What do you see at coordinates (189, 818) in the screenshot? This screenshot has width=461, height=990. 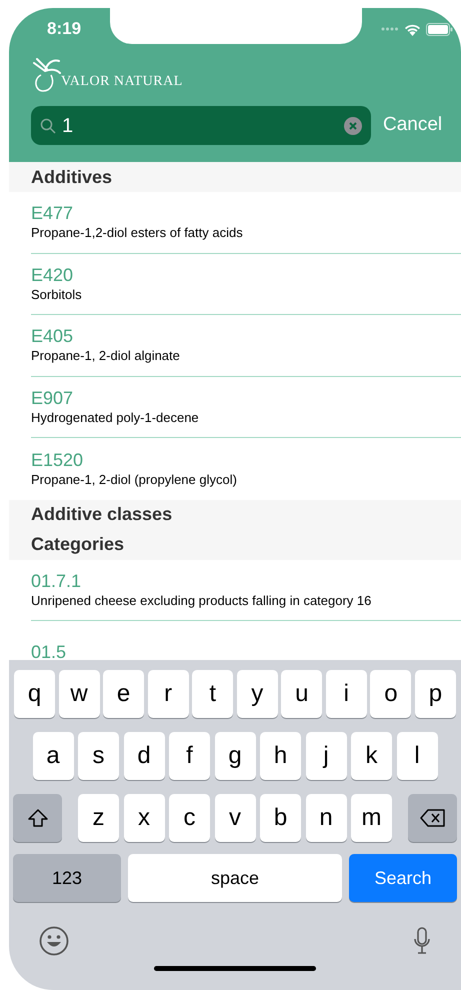 I see `keyboard-key: c` at bounding box center [189, 818].